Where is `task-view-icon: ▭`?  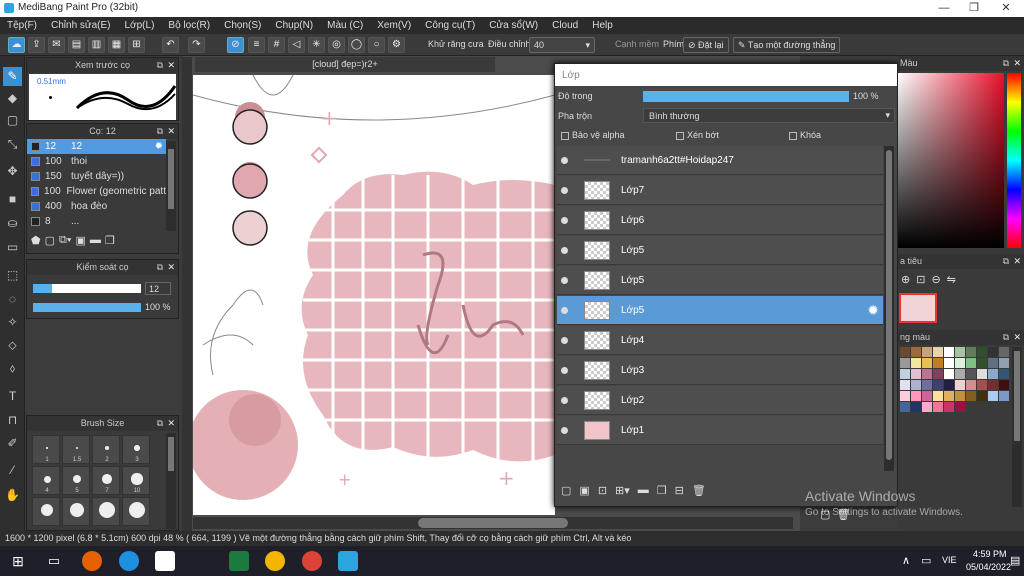
task-view-icon: ▭ is located at coordinates (54, 561).